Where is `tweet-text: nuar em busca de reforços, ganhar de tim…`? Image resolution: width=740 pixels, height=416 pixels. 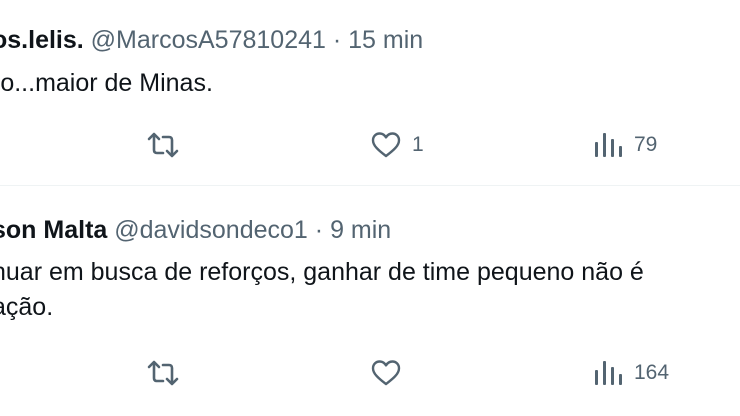 tweet-text: nuar em busca de reforços, ganhar de tim… is located at coordinates (322, 290).